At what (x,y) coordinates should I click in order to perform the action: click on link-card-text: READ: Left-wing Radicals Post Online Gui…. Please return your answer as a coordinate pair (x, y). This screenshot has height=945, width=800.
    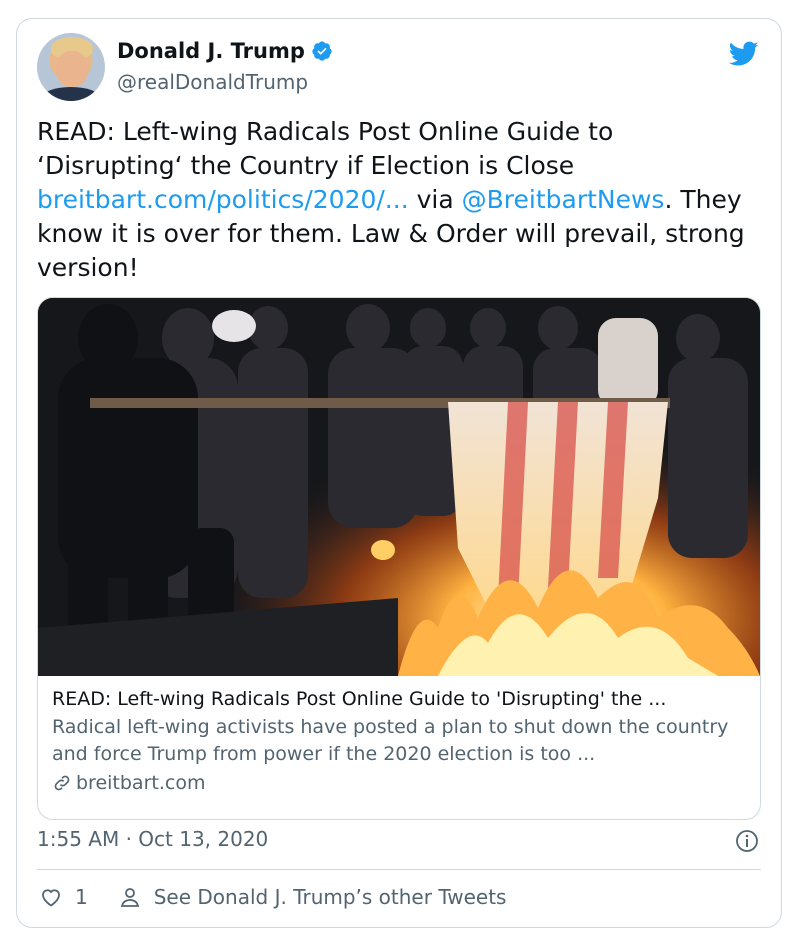
    Looking at the image, I should click on (400, 741).